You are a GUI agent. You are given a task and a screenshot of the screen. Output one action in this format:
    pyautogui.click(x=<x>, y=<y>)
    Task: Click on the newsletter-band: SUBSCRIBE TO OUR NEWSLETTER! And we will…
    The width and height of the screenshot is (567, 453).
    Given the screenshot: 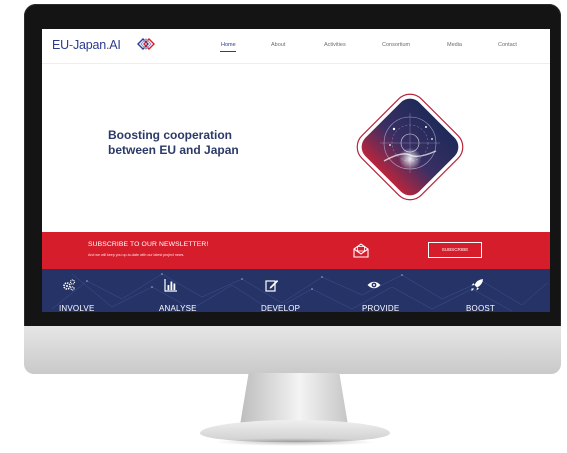 What is the action you would take?
    pyautogui.click(x=296, y=250)
    